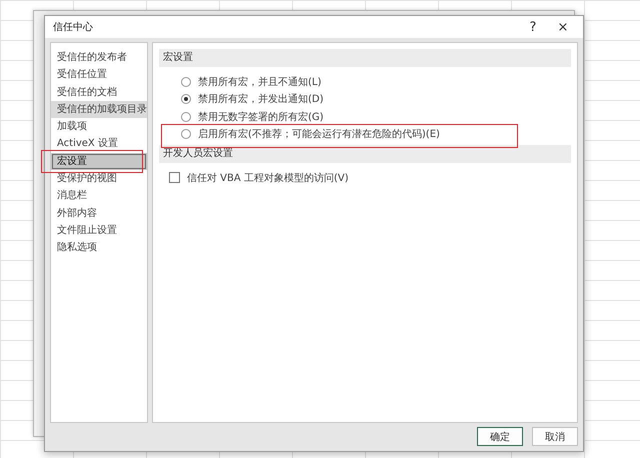  Describe the element at coordinates (500, 436) in the screenshot. I see `ok-button: 确定` at that location.